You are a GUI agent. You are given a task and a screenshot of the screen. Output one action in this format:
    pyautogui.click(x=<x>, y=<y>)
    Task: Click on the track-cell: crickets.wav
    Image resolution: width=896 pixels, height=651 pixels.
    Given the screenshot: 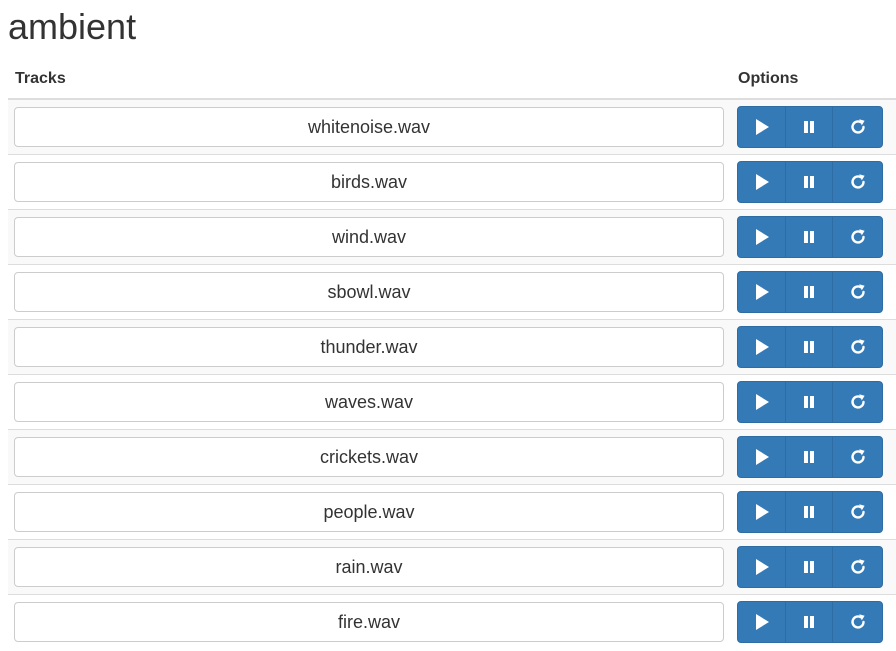 What is the action you would take?
    pyautogui.click(x=369, y=457)
    